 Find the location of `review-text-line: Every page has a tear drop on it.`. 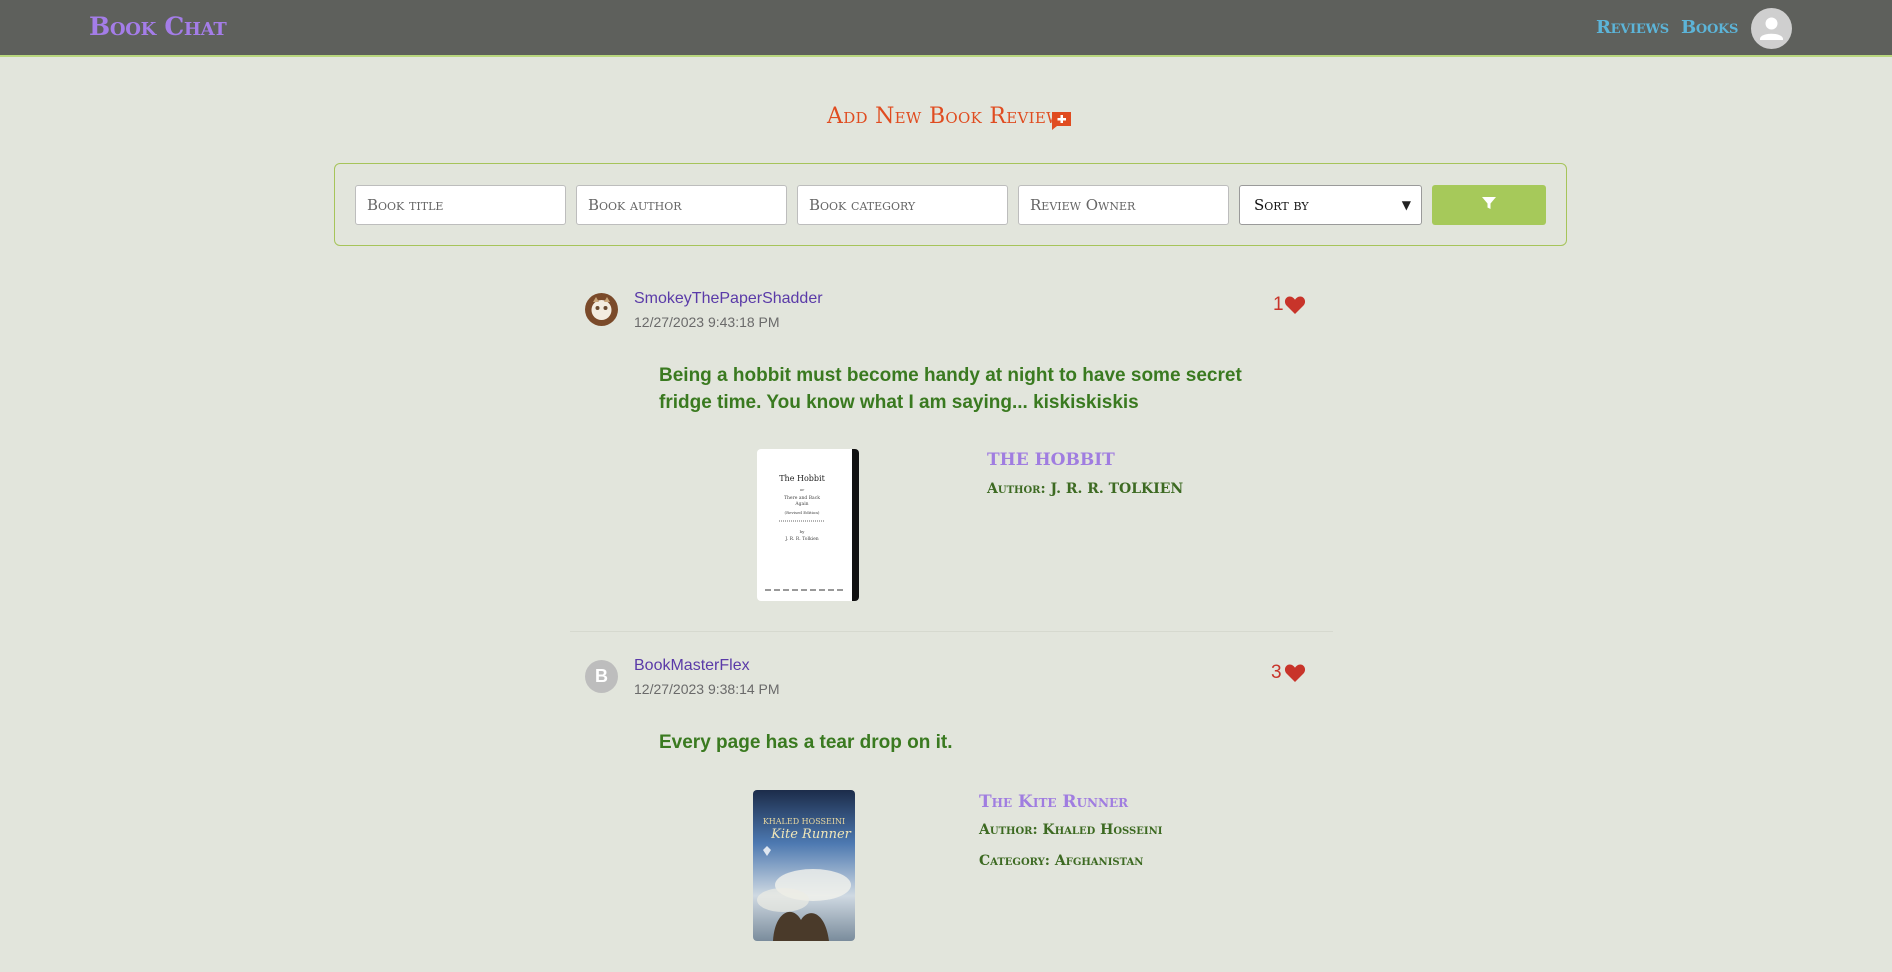

review-text-line: Every page has a tear drop on it. is located at coordinates (806, 742).